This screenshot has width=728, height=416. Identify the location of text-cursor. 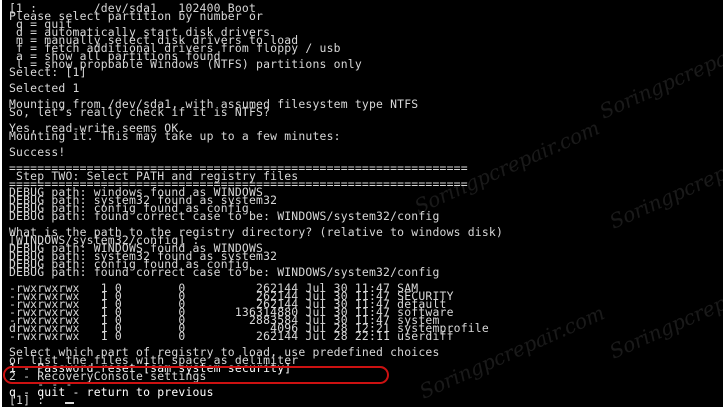
(69, 403).